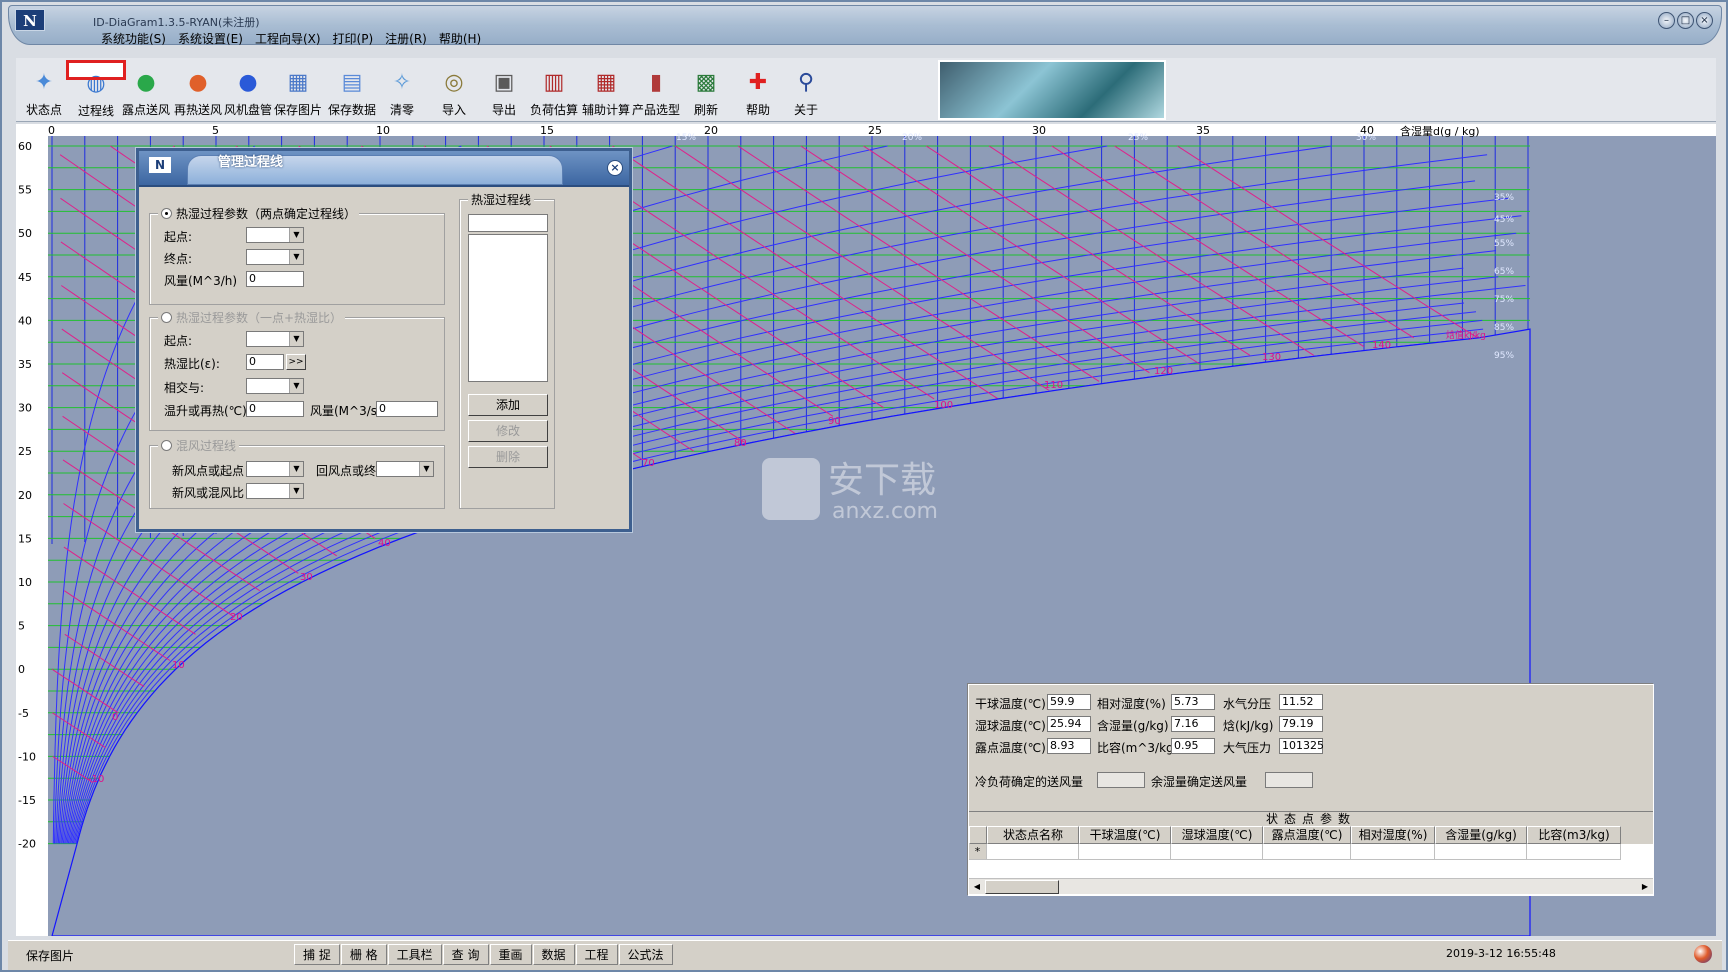 The height and width of the screenshot is (972, 1728). I want to click on scroll-thumb, so click(1022, 887).